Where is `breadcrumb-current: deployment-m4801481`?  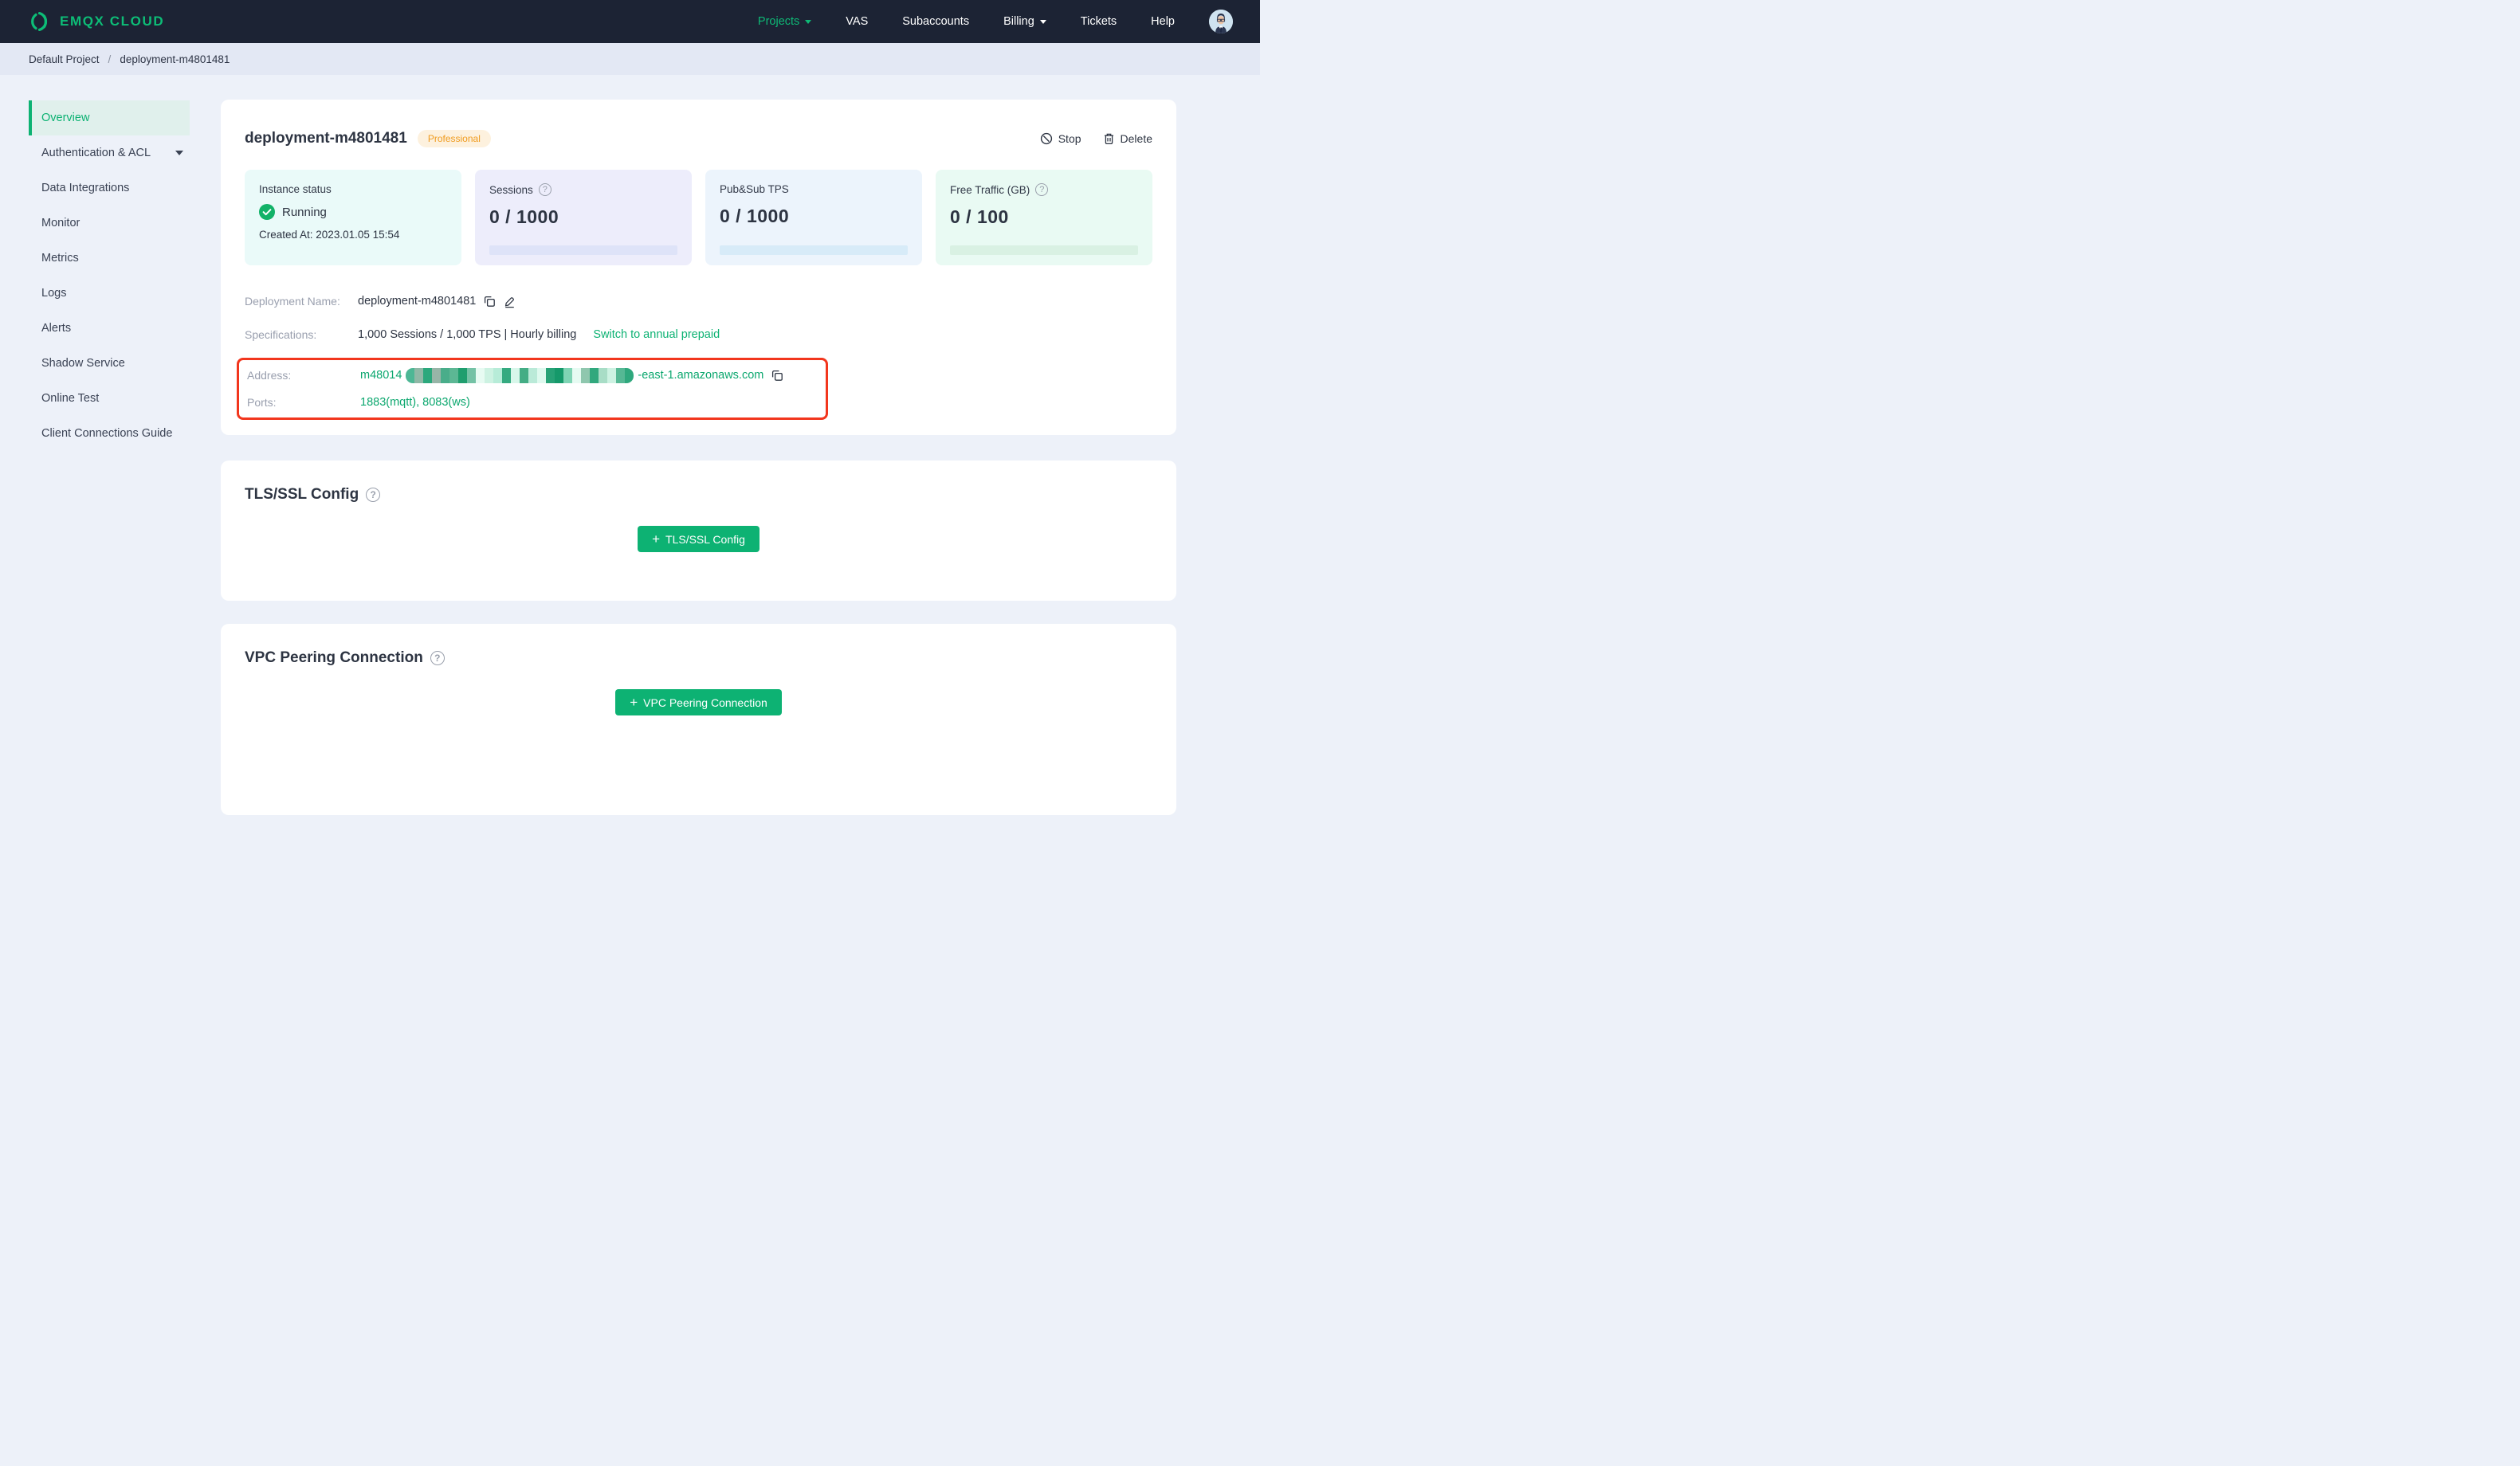 breadcrumb-current: deployment-m4801481 is located at coordinates (175, 59).